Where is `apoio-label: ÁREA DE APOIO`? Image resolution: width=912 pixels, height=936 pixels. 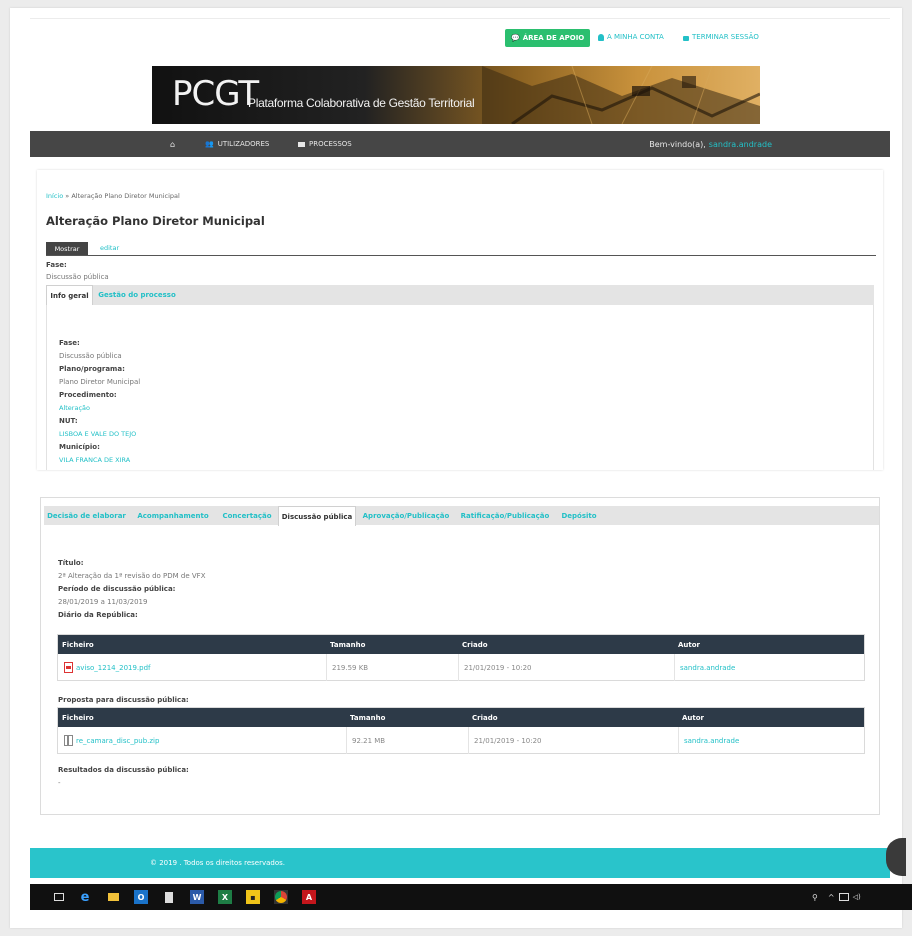
apoio-label: ÁREA DE APOIO is located at coordinates (553, 38).